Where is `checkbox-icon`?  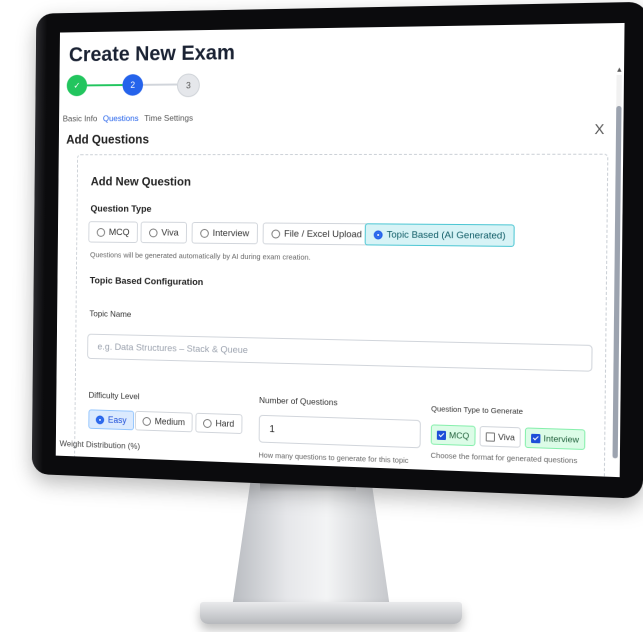
checkbox-icon is located at coordinates (490, 436).